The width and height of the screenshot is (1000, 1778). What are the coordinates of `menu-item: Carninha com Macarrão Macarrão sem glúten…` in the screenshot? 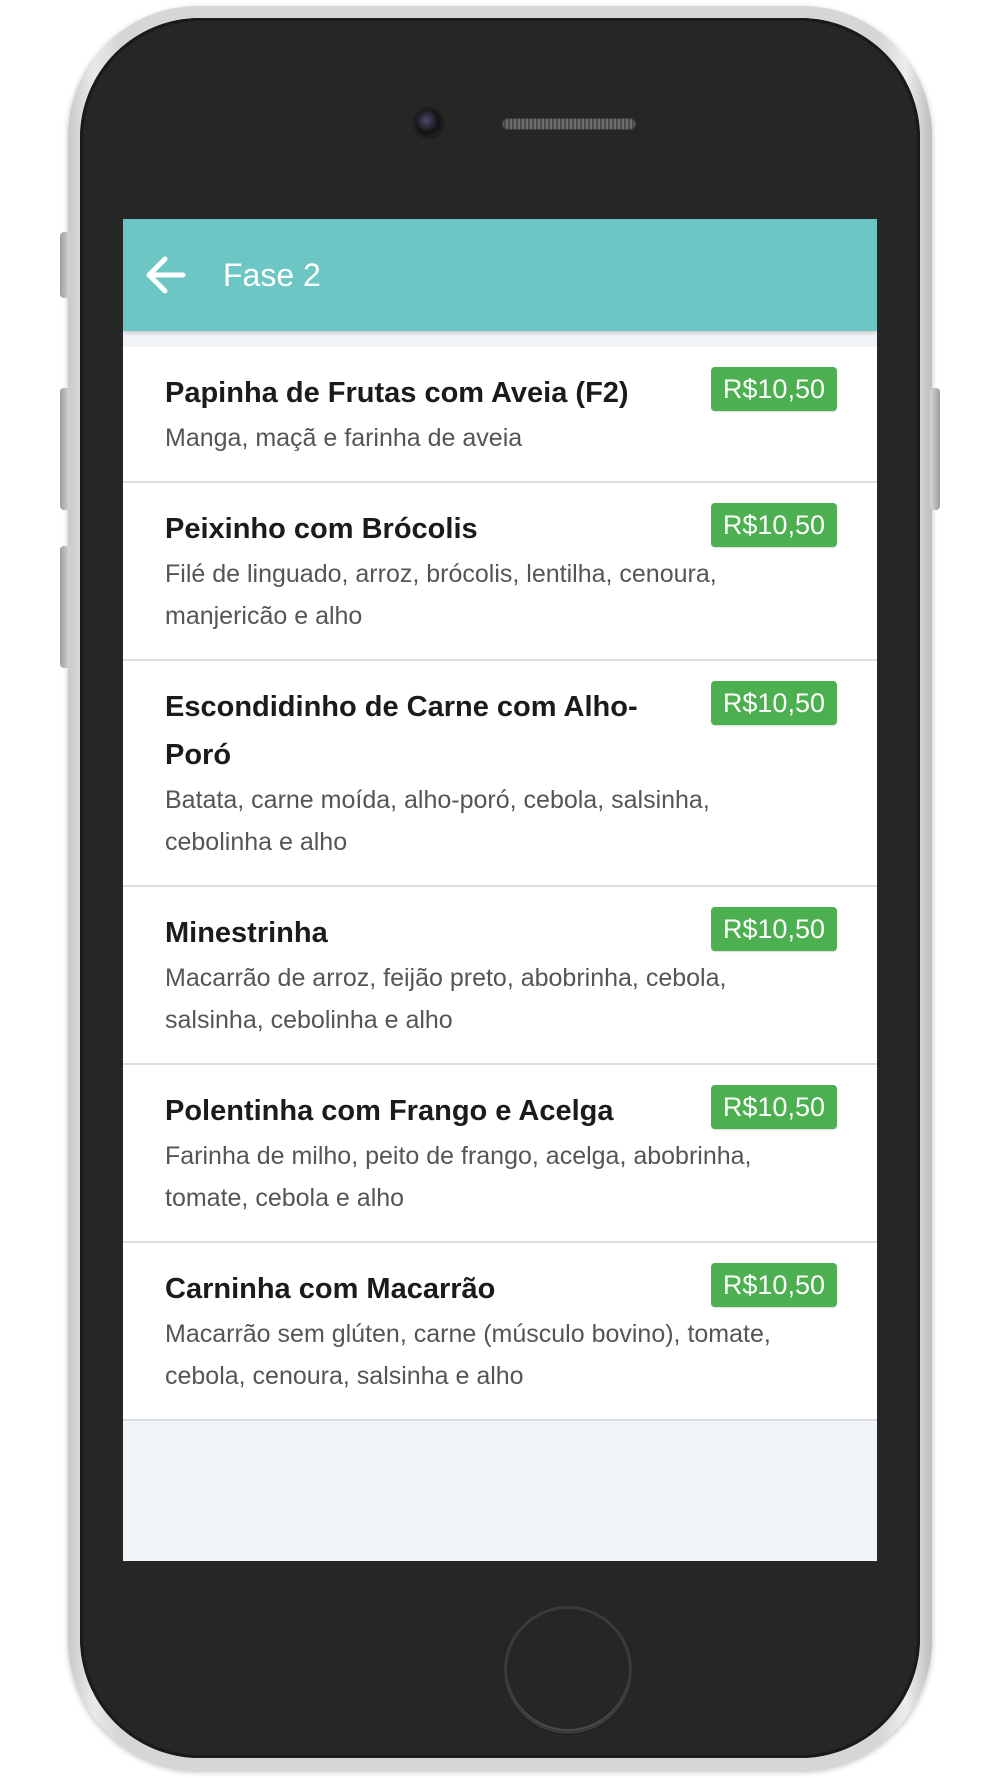 It's located at (500, 1332).